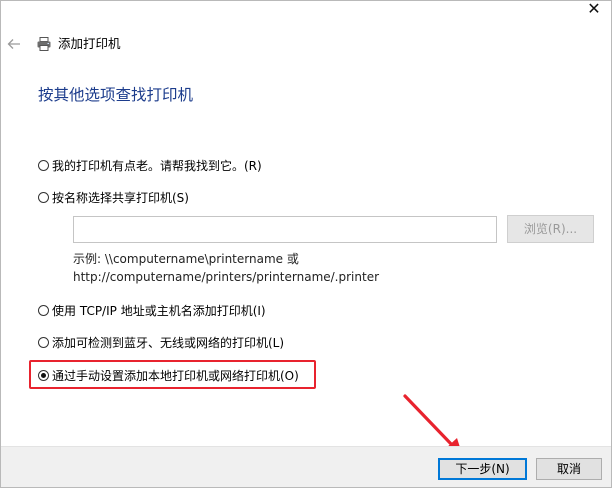  What do you see at coordinates (116, 95) in the screenshot?
I see `page-title: 按其他选项查找打印机` at bounding box center [116, 95].